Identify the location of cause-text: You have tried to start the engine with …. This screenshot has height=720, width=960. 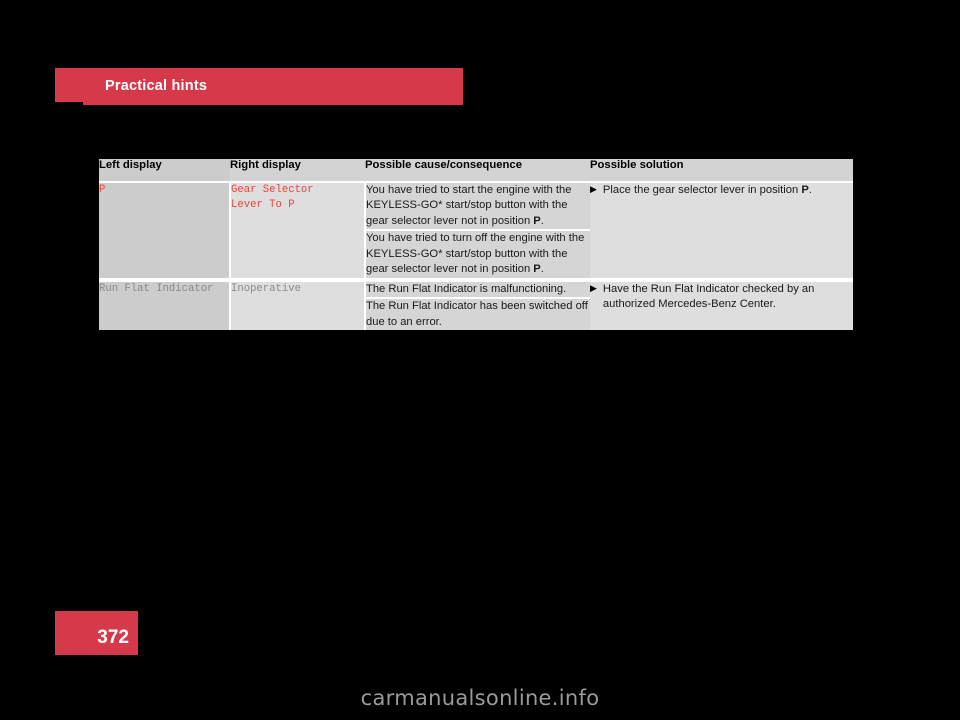
(469, 205).